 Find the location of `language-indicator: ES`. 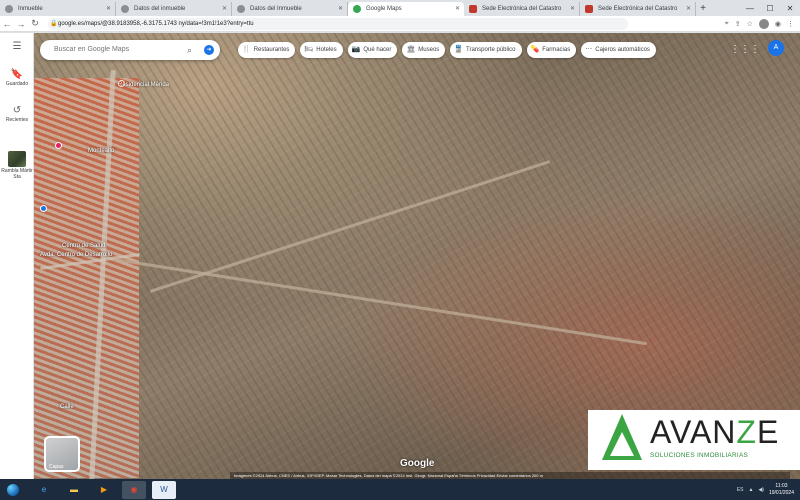

language-indicator: ES is located at coordinates (740, 490).